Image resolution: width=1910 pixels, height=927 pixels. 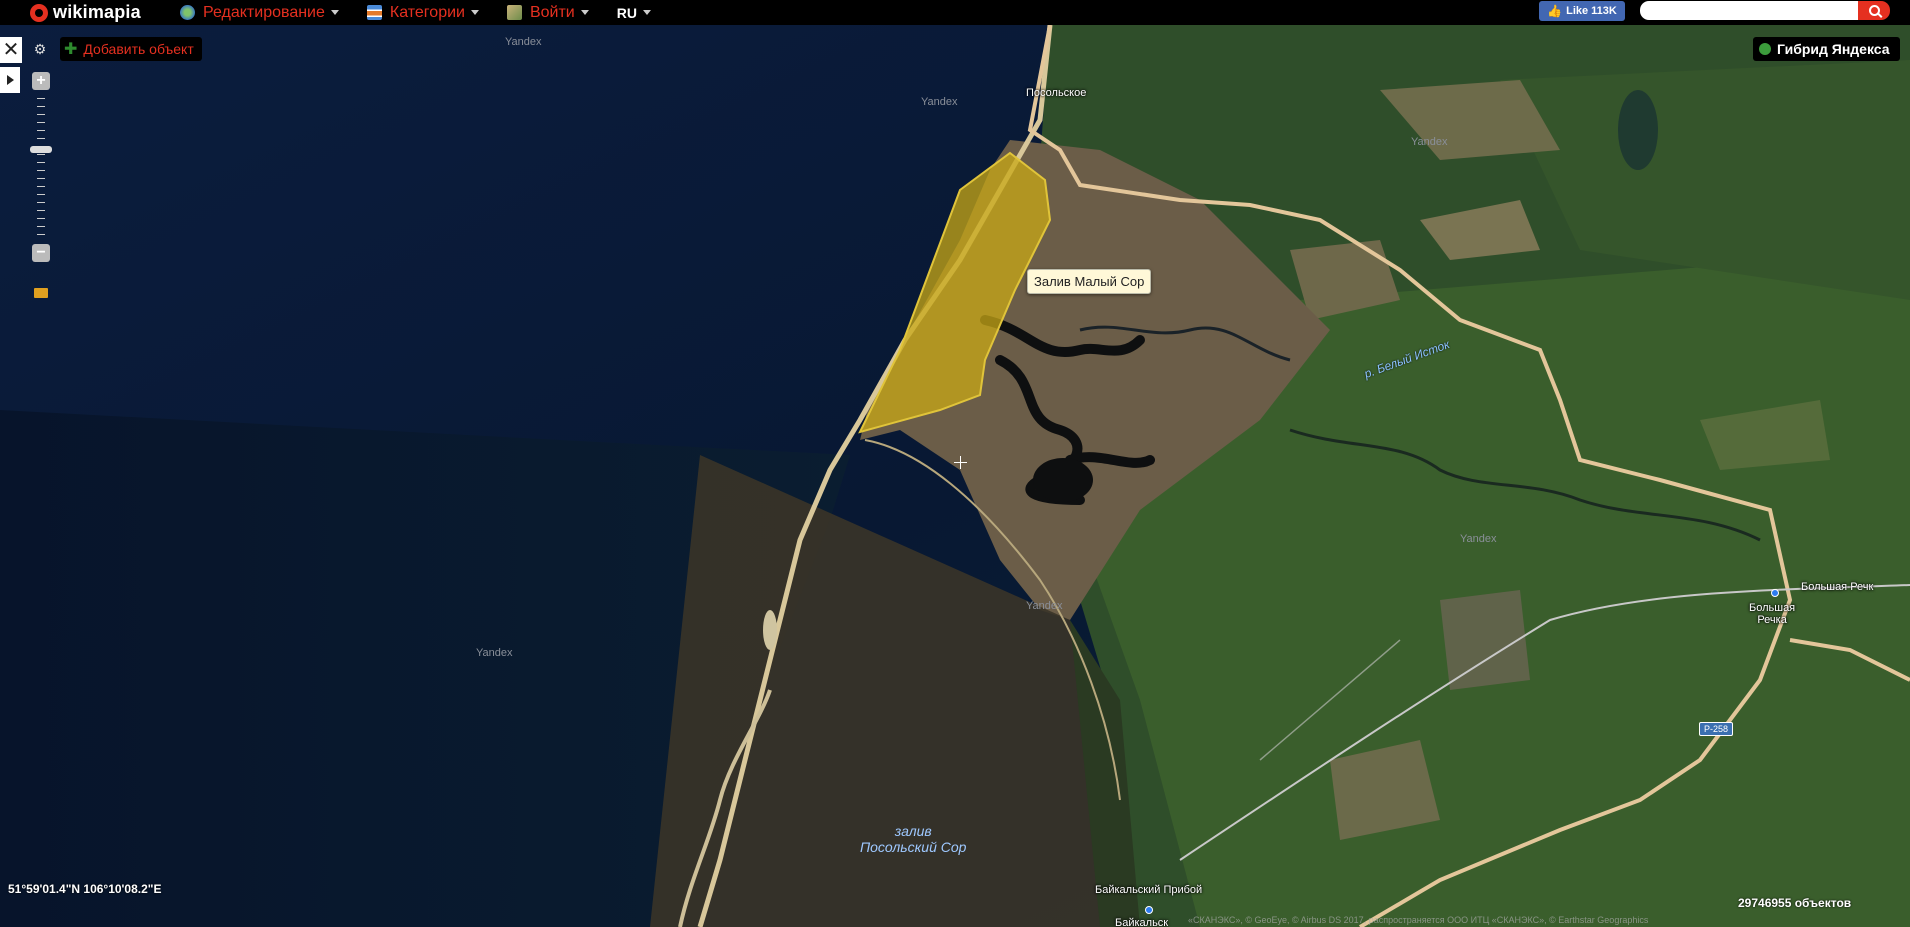 I want to click on add-icon: ✚, so click(x=71, y=49).